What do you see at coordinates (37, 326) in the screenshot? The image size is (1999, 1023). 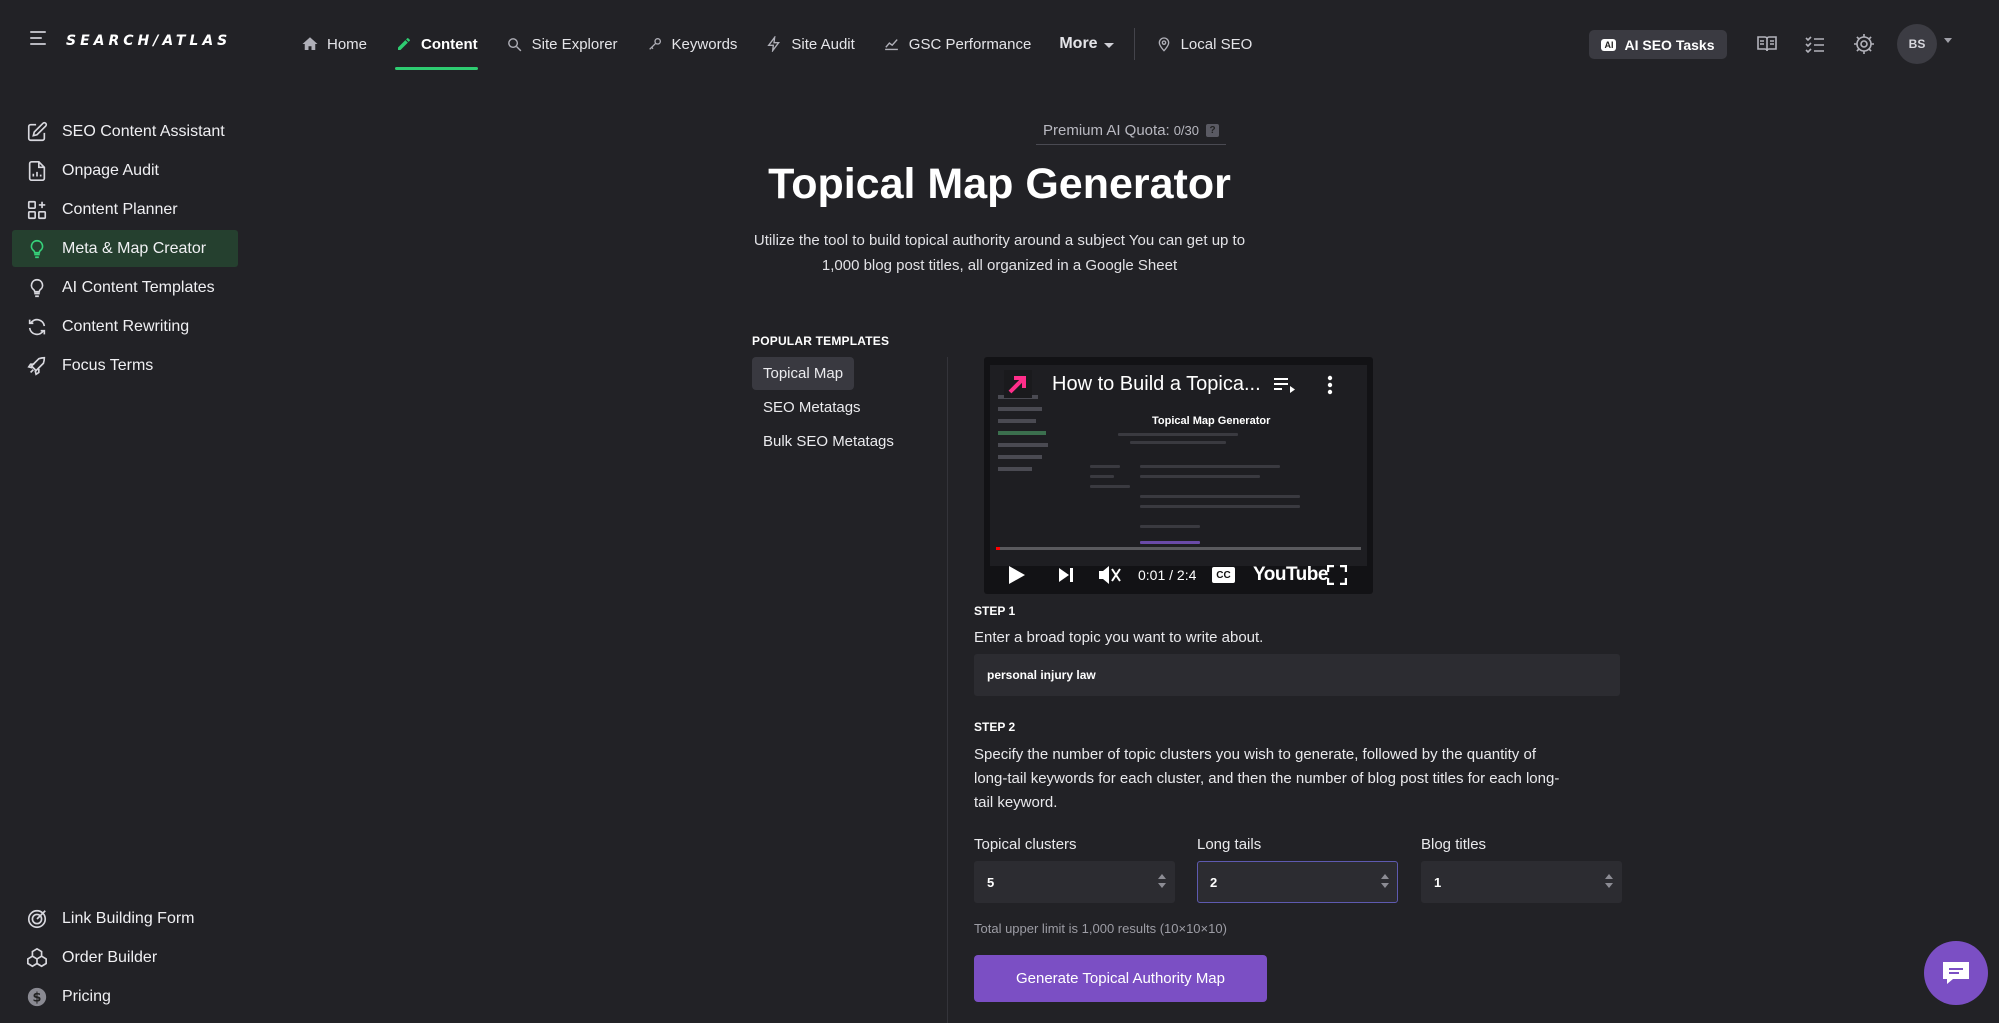 I see `refresh-icon` at bounding box center [37, 326].